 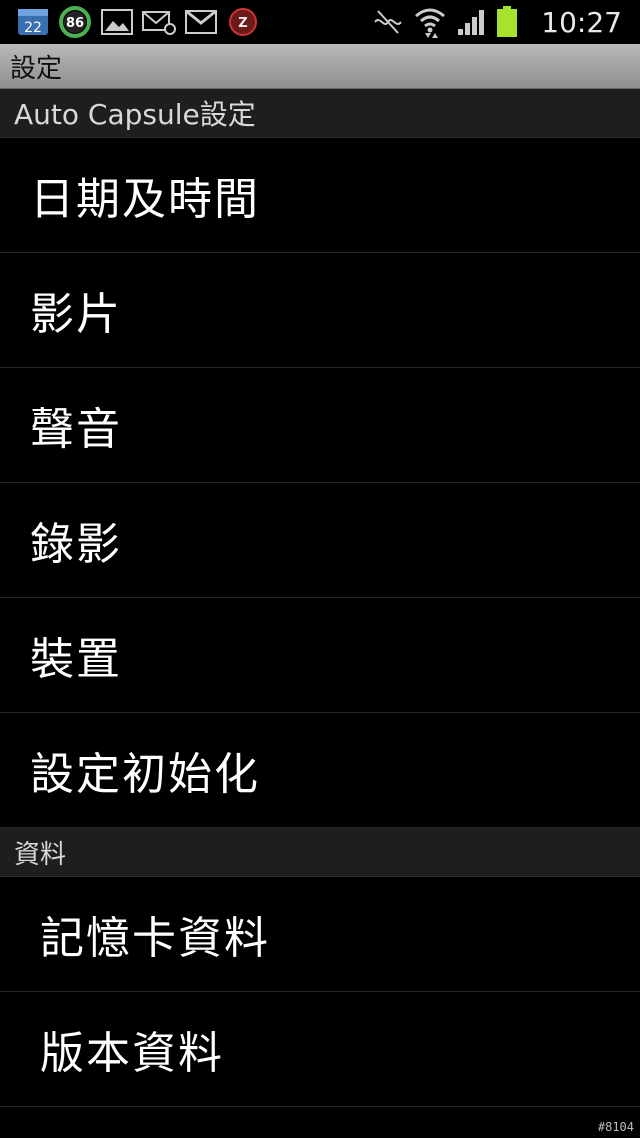 What do you see at coordinates (320, 113) in the screenshot?
I see `section-header-auto-capsule: Auto Capsule設定` at bounding box center [320, 113].